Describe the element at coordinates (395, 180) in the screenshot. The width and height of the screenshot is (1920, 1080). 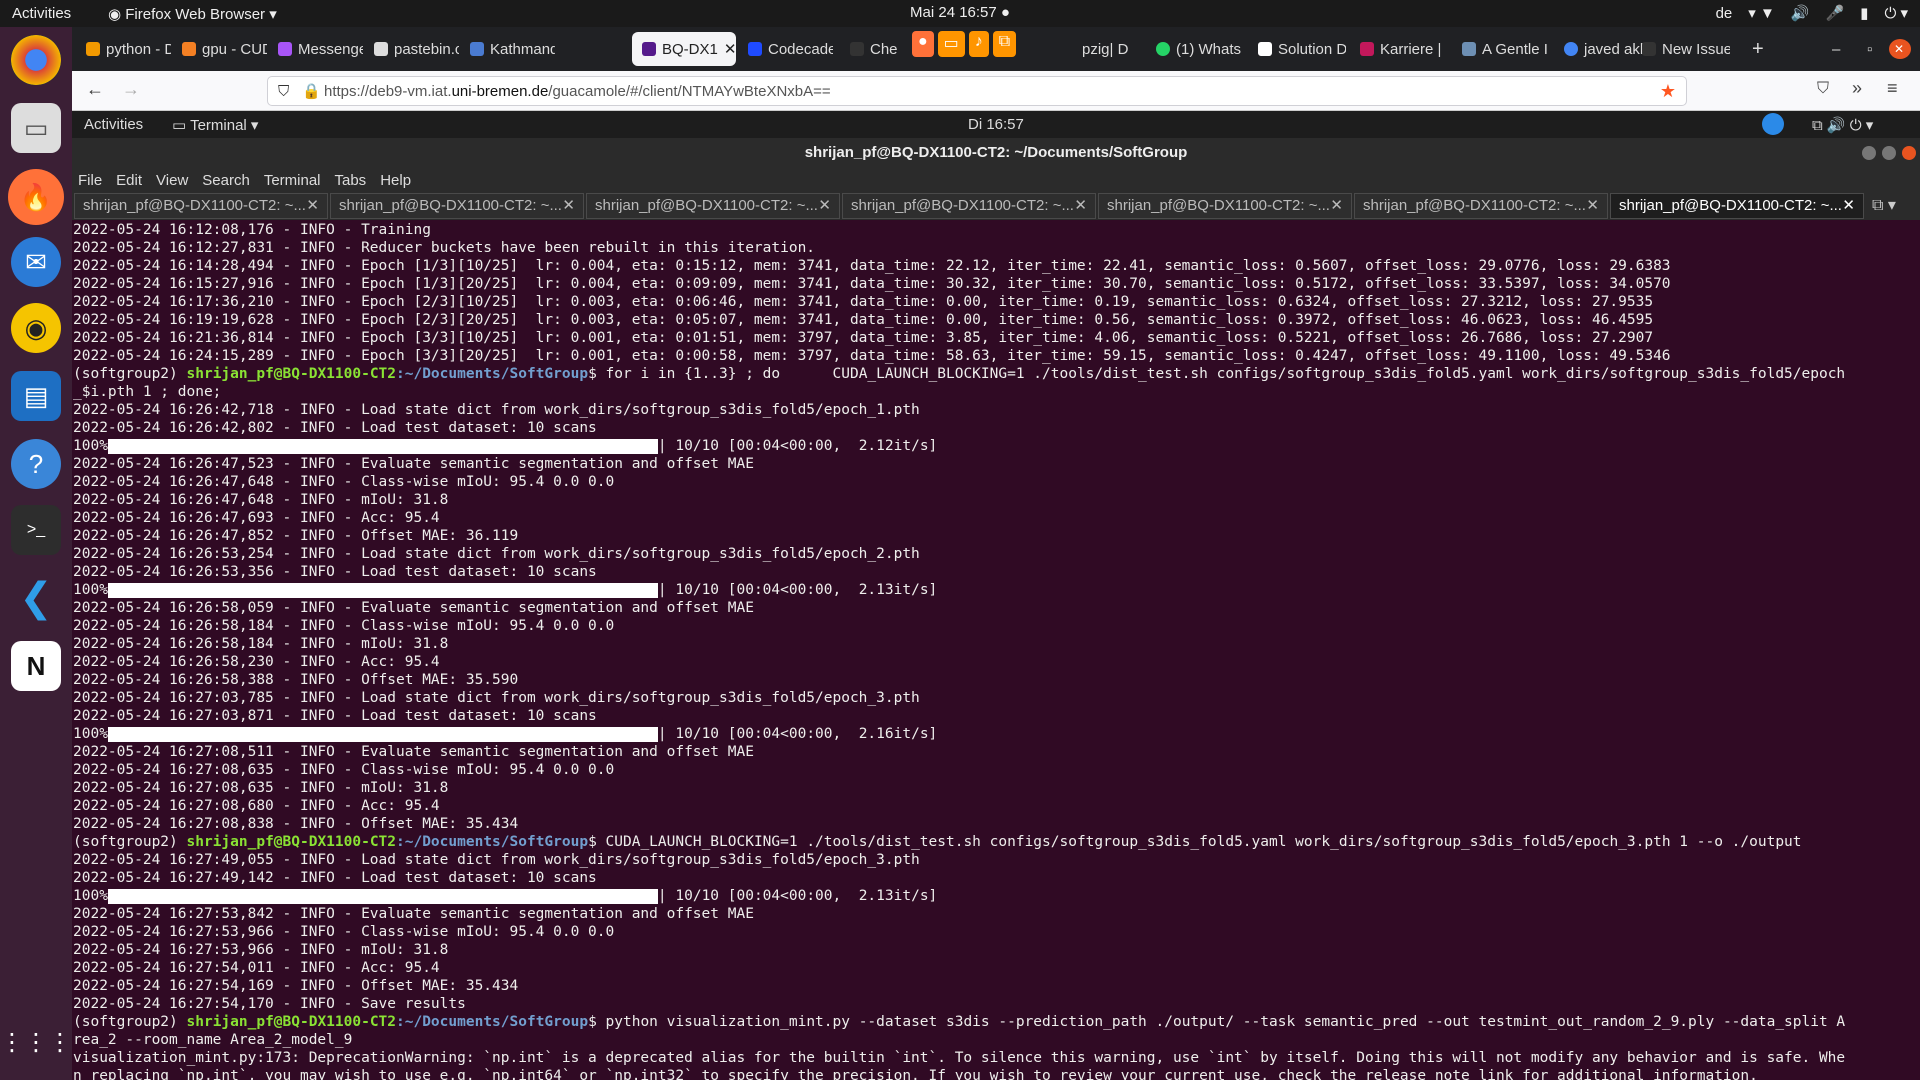
I see `menu-help: Help` at that location.